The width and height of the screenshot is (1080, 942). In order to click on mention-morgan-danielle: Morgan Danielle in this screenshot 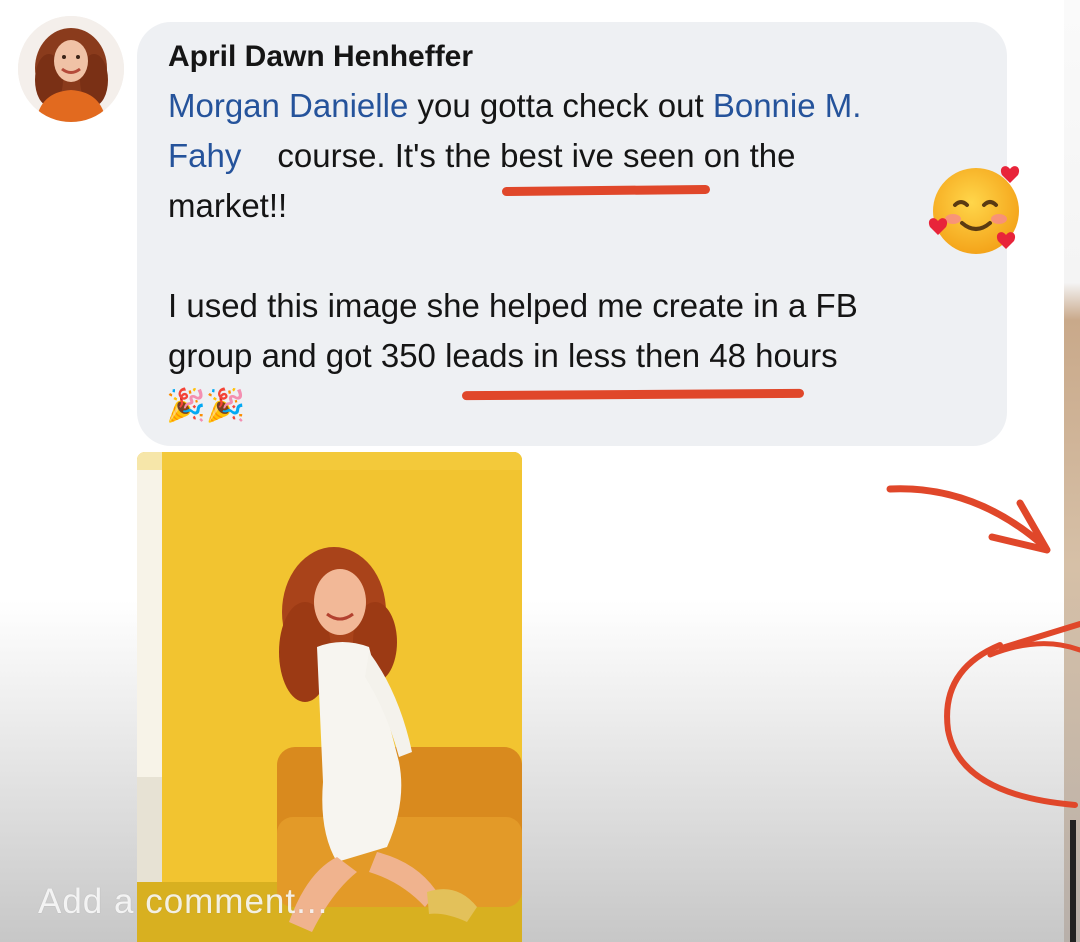, I will do `click(288, 105)`.